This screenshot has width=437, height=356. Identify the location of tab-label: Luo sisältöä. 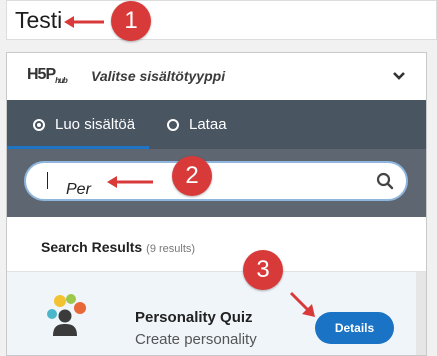
(95, 124).